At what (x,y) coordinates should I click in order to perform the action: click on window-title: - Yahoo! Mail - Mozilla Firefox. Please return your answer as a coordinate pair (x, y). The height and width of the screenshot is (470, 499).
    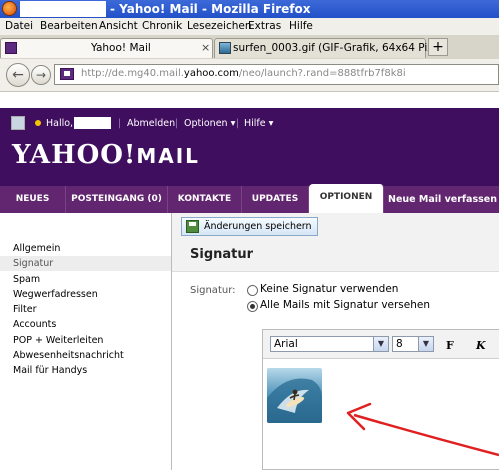
    Looking at the image, I should click on (210, 9).